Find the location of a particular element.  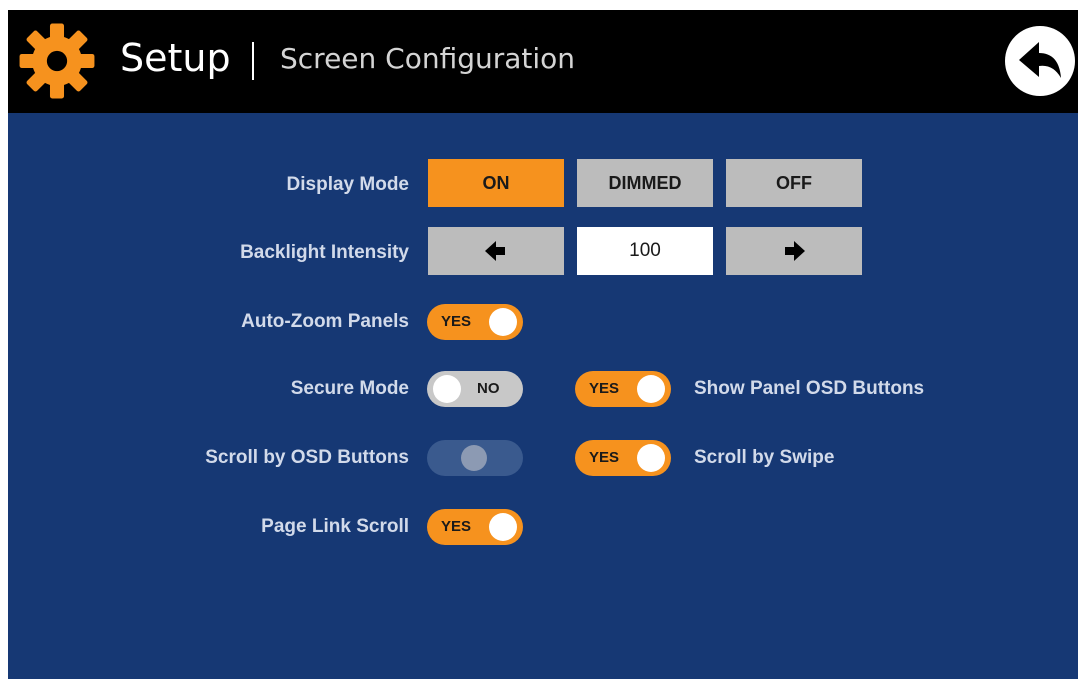

display-mode-label: Display Mode is located at coordinates (347, 184).